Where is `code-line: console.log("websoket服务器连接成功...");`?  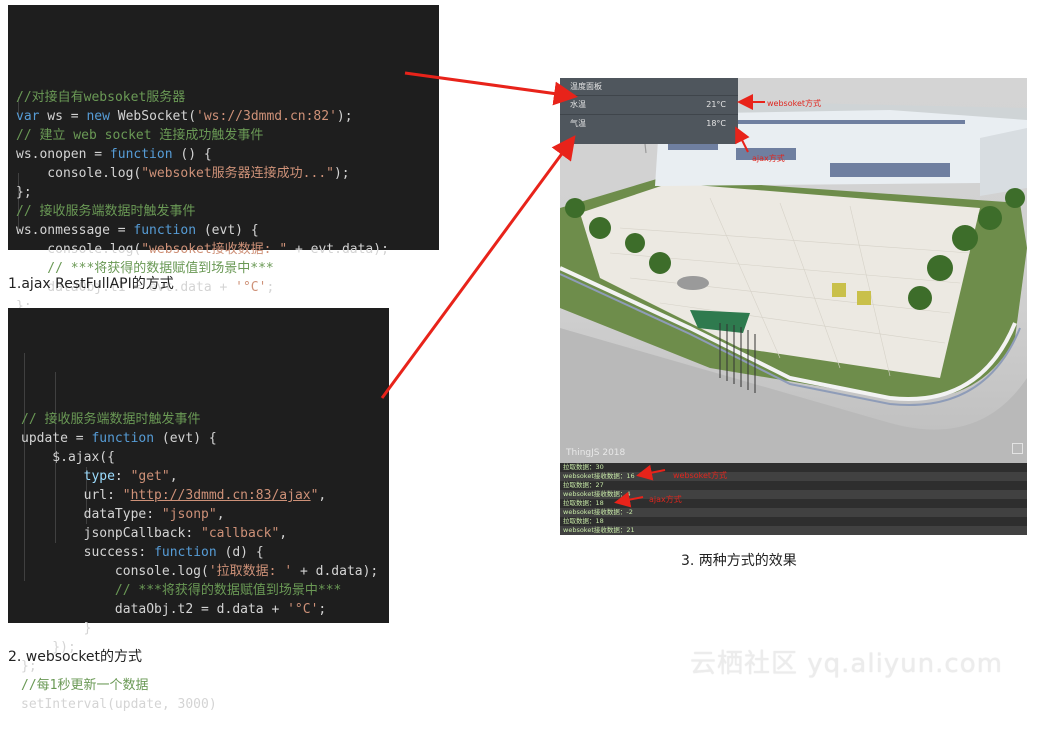 code-line: console.log("websoket服务器连接成功..."); is located at coordinates (227, 173).